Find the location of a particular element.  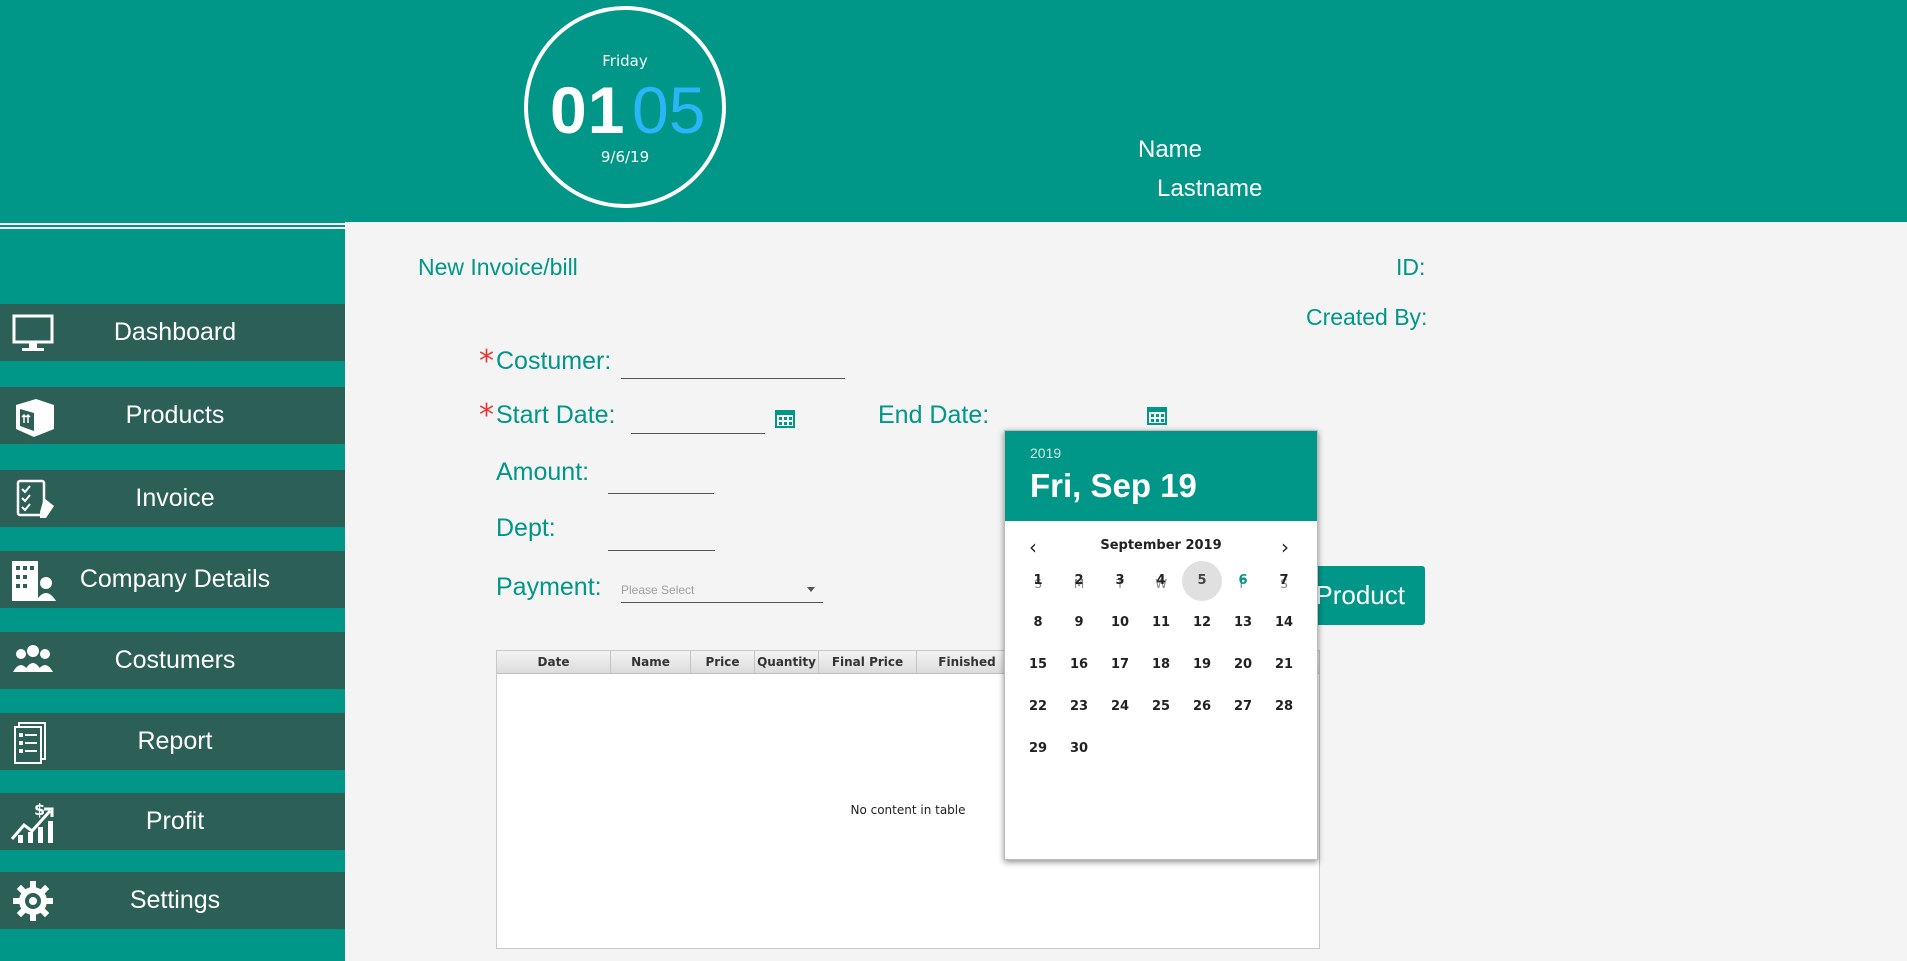

column-header-name: Name is located at coordinates (651, 662).